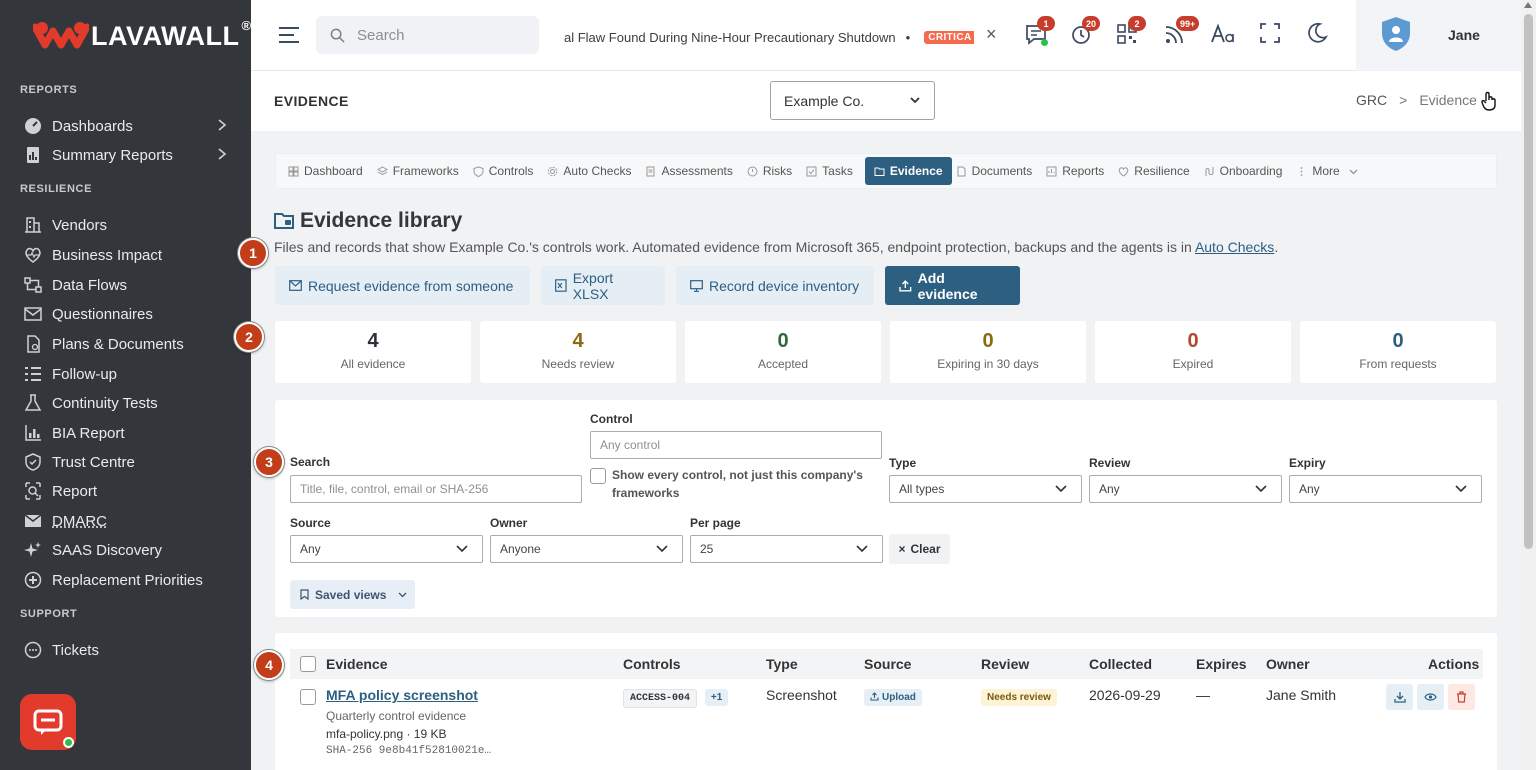 This screenshot has width=1536, height=770. Describe the element at coordinates (773, 171) in the screenshot. I see `tab-risks: Risks` at that location.